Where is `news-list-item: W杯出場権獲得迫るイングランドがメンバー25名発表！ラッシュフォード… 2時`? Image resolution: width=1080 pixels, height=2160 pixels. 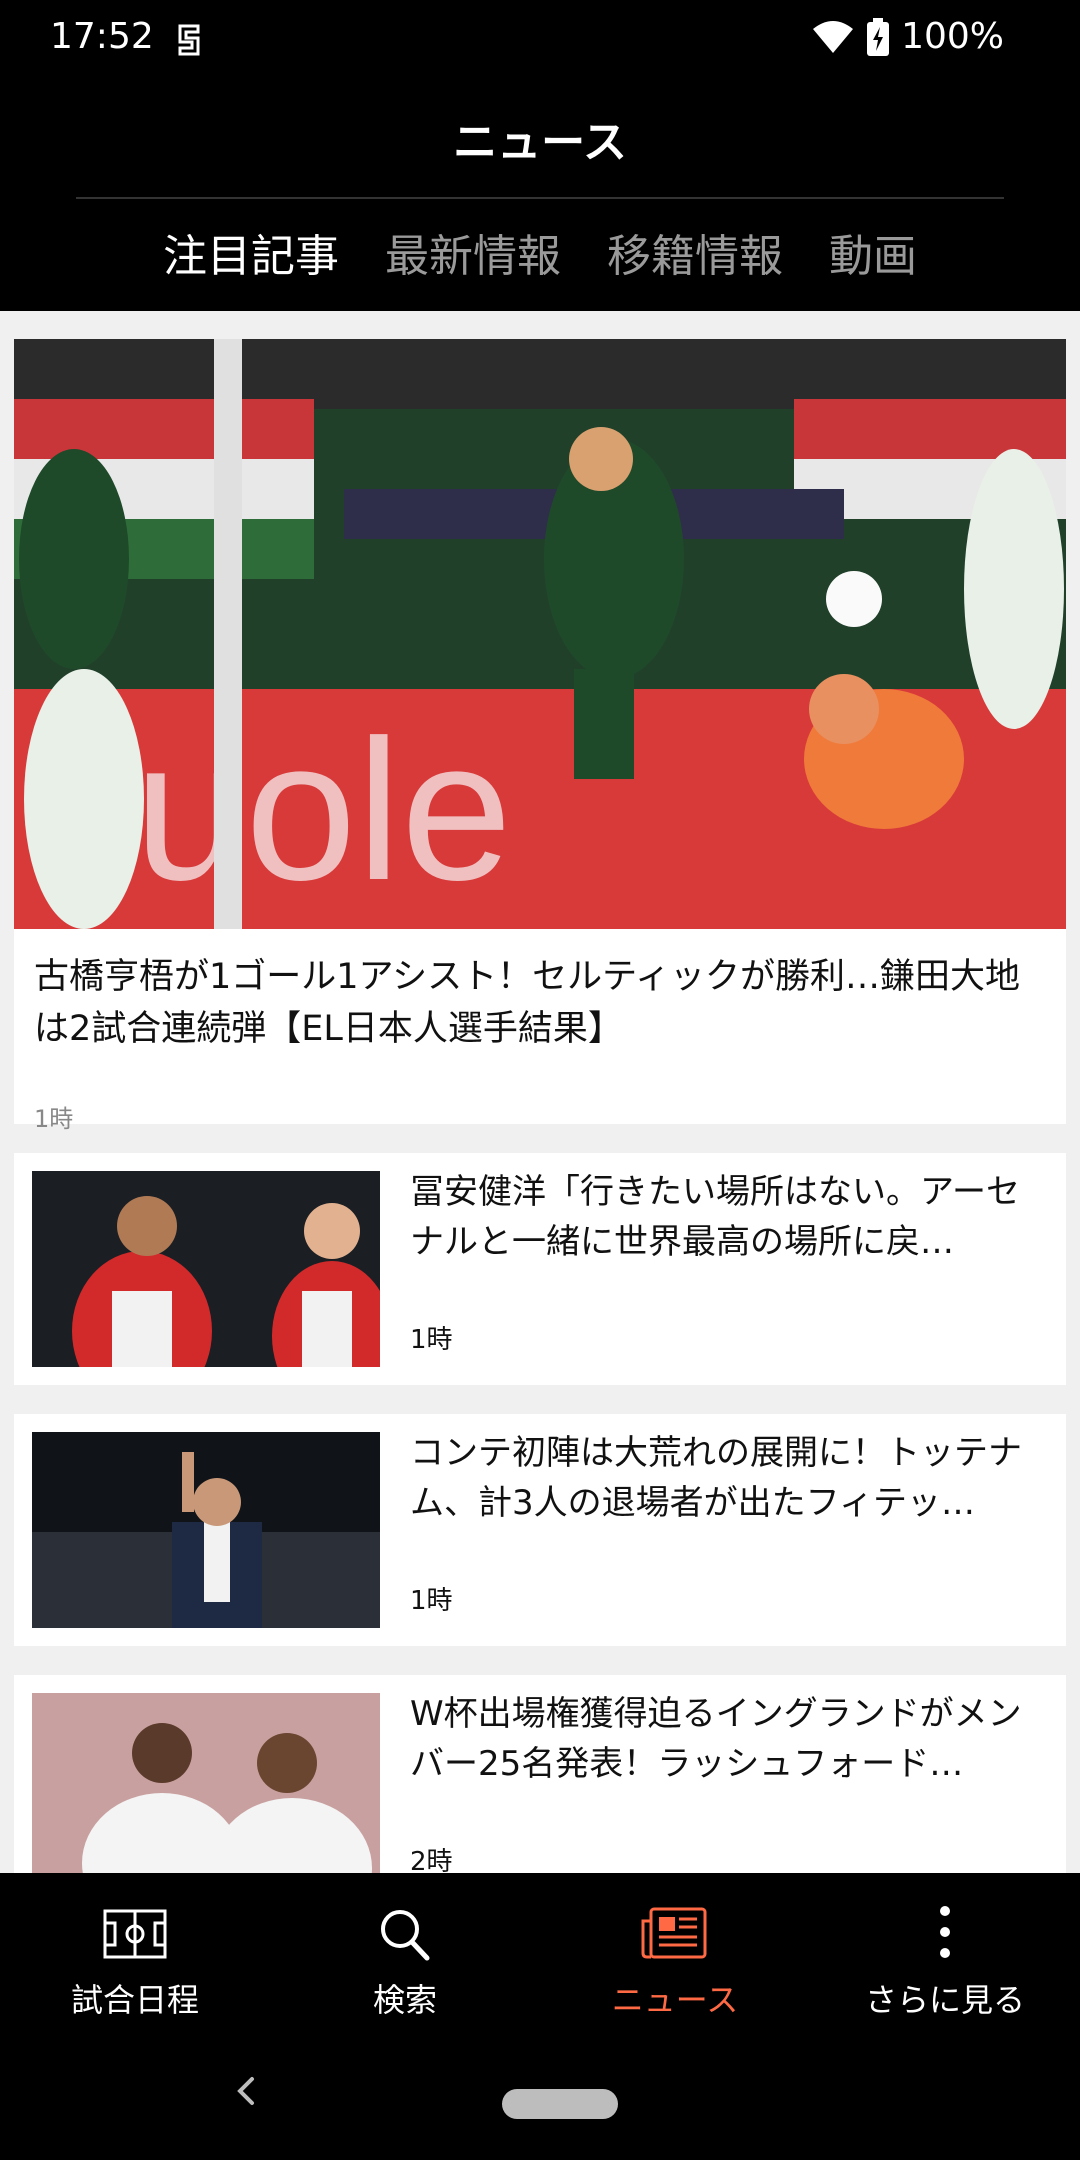 news-list-item: W杯出場権獲得迫るイングランドがメンバー25名発表！ラッシュフォード… 2時 is located at coordinates (540, 1774).